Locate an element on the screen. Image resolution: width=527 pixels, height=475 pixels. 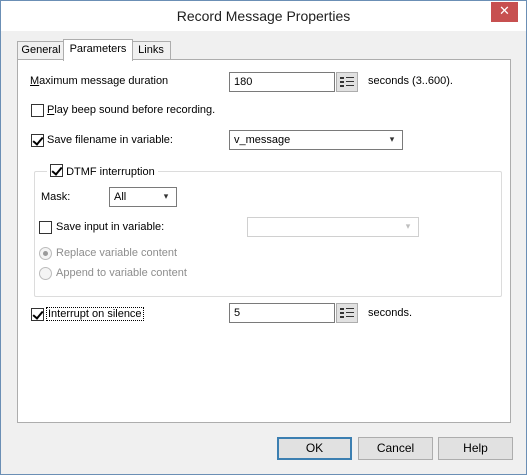
tab-general-label: General is located at coordinates (41, 50).